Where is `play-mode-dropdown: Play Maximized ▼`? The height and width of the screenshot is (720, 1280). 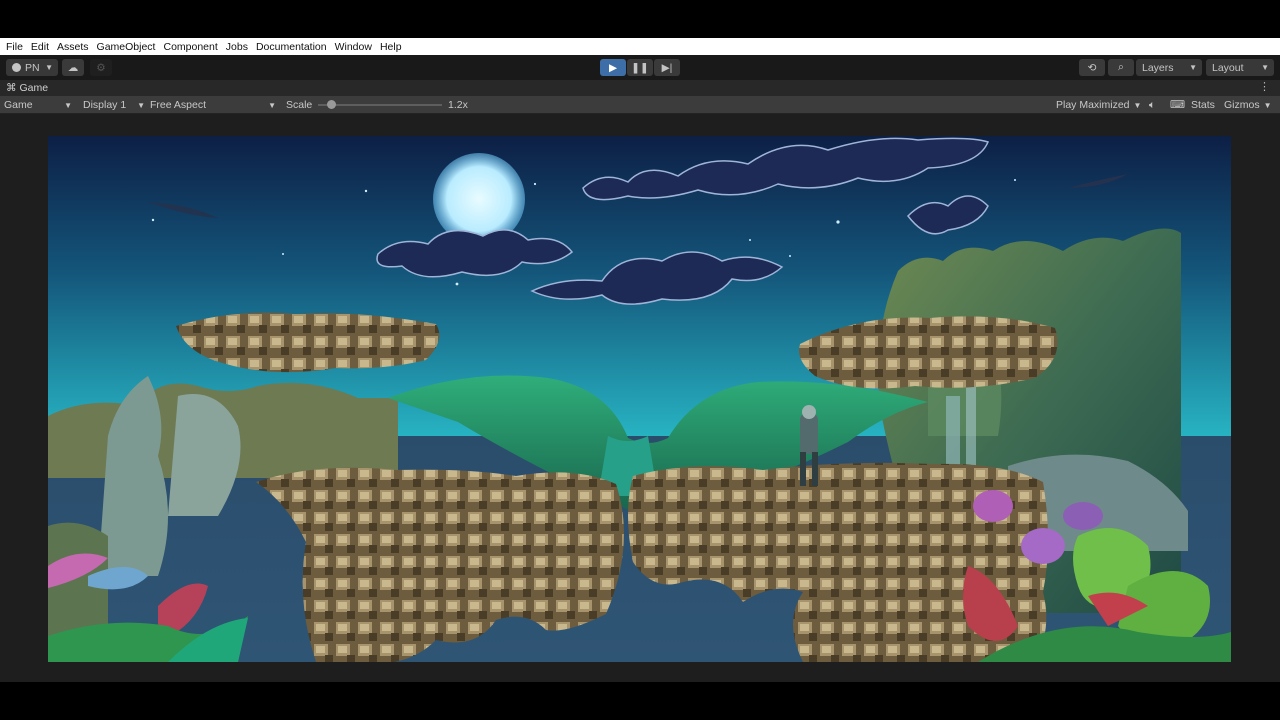 play-mode-dropdown: Play Maximized ▼ is located at coordinates (1098, 105).